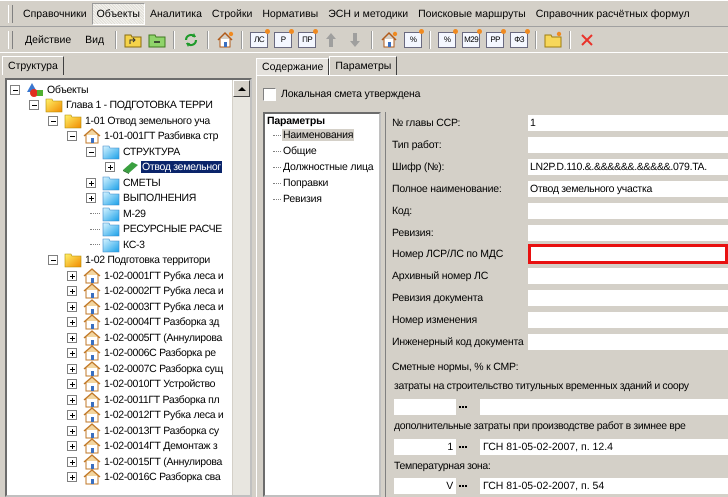  What do you see at coordinates (290, 13) in the screenshot?
I see `menu-item: Нормативы` at bounding box center [290, 13].